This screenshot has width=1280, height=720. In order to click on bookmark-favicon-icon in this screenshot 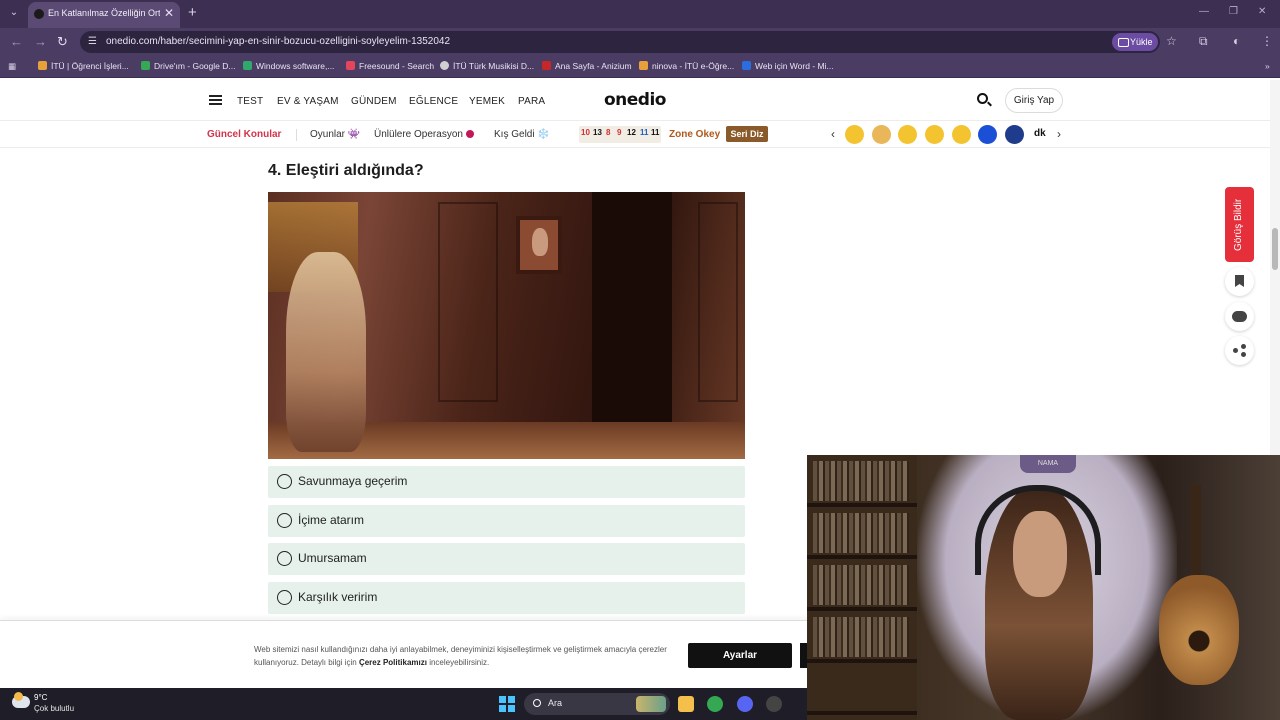, I will do `click(247, 65)`.